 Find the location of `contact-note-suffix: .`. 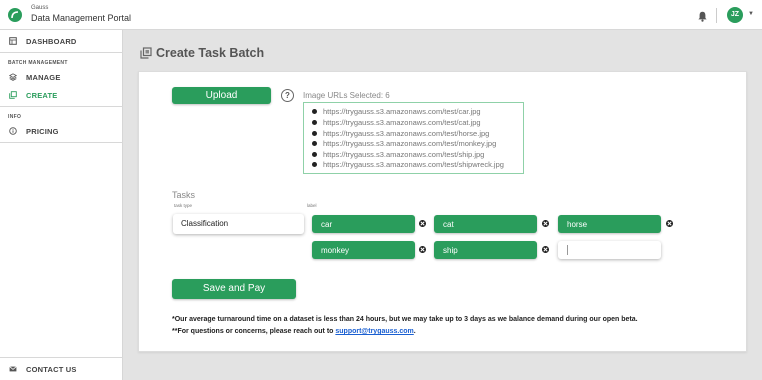

contact-note-suffix: . is located at coordinates (414, 331).